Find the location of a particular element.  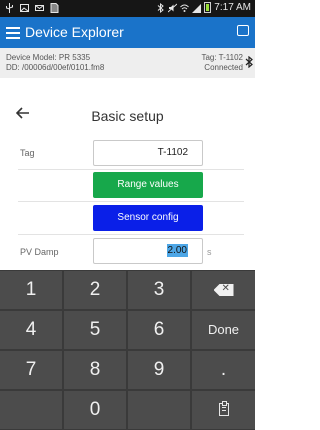

page-title: Basic setup is located at coordinates (127, 116).